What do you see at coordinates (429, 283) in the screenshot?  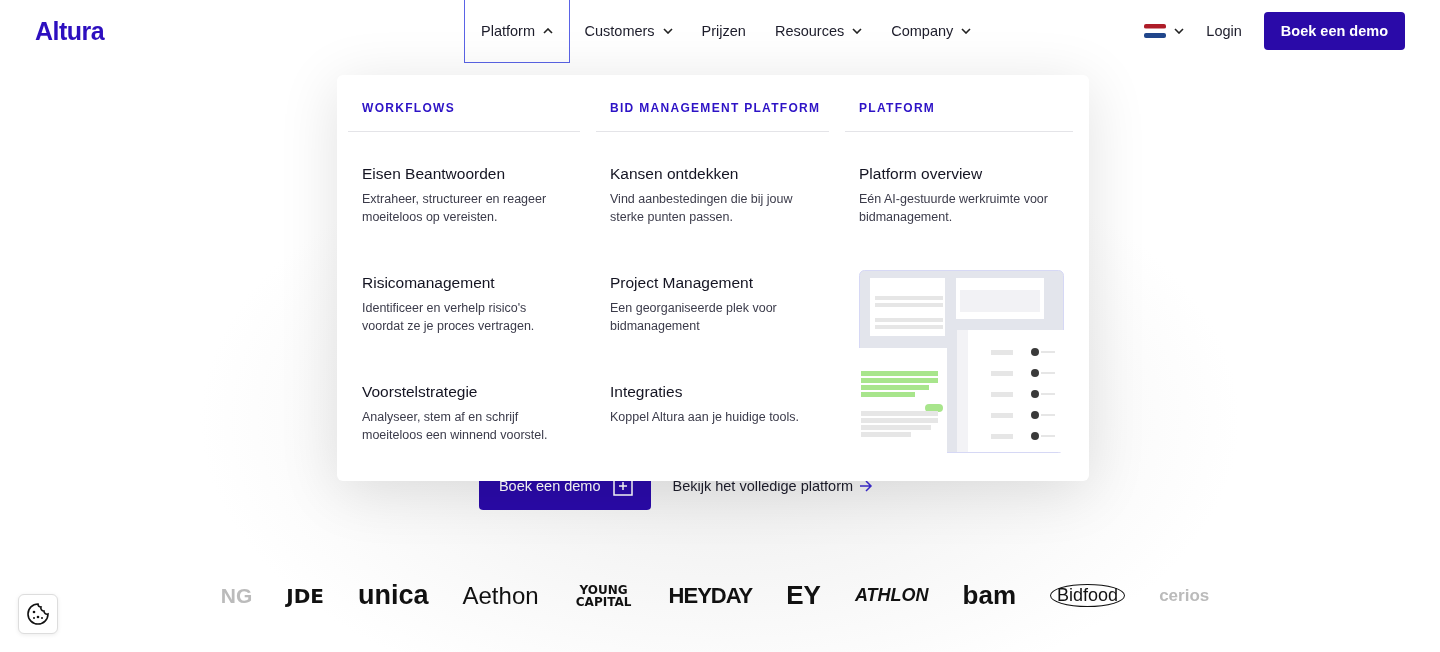 I see `menu-item-title: Risicomanagement` at bounding box center [429, 283].